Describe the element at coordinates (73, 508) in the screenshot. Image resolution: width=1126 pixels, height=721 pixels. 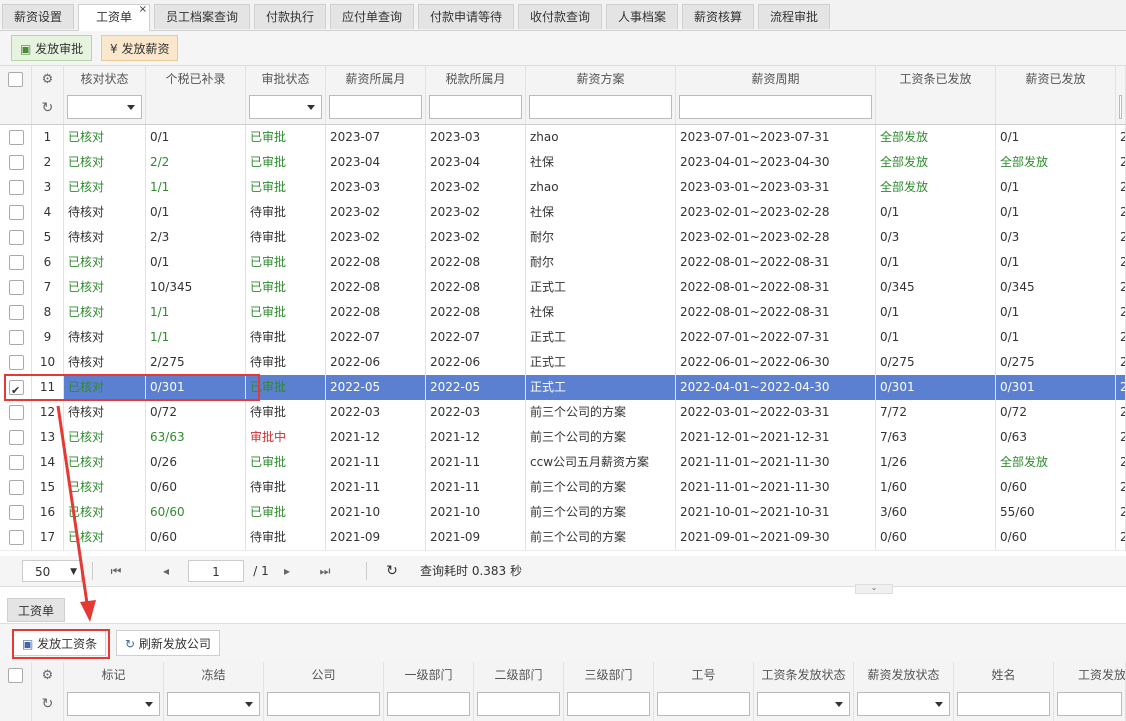
I see `arrow-line` at that location.